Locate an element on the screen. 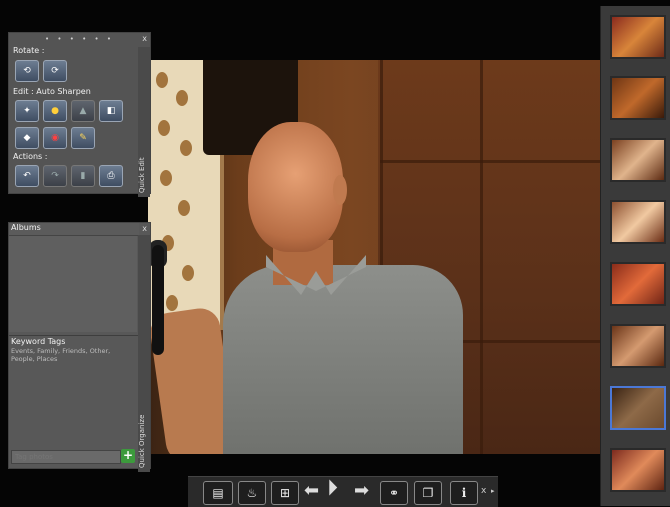 The width and height of the screenshot is (670, 507). auto-color-button: ● is located at coordinates (55, 111).